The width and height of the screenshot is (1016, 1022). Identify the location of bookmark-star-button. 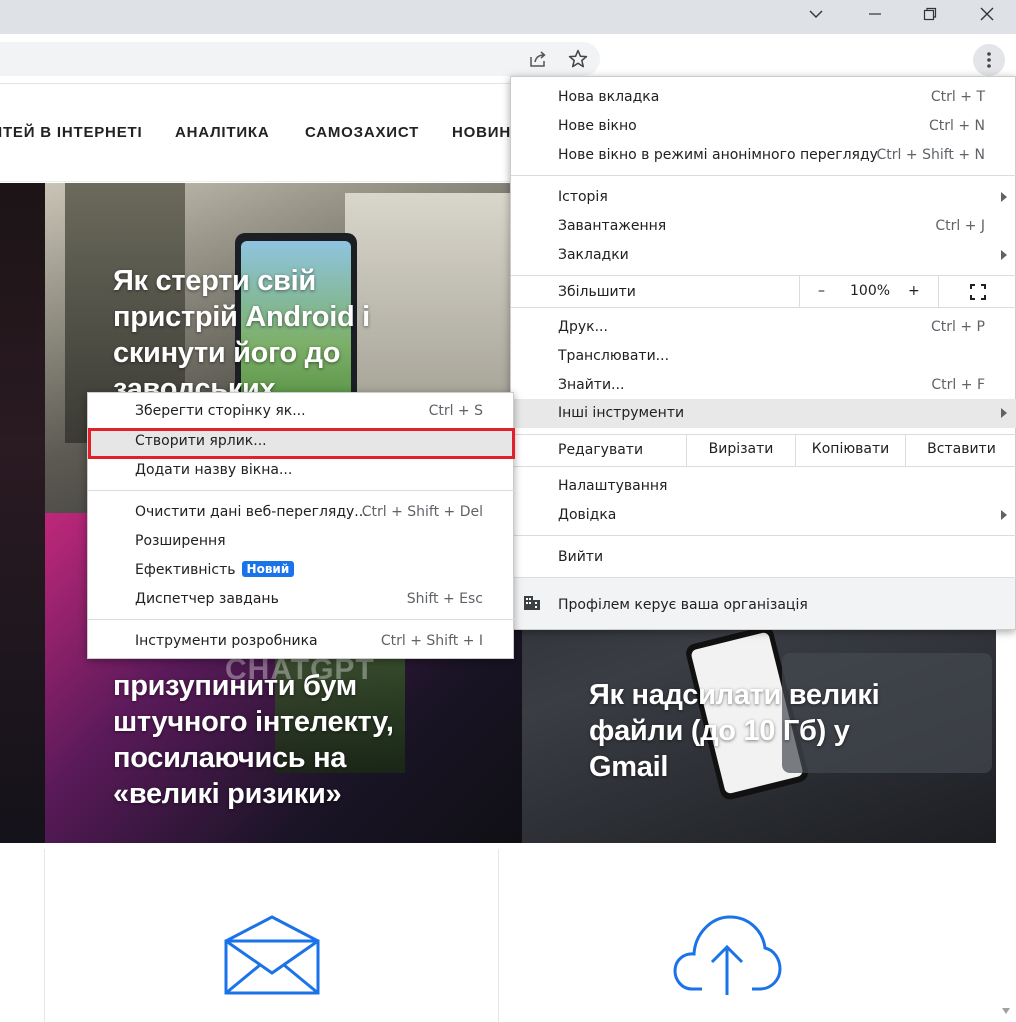
(578, 59).